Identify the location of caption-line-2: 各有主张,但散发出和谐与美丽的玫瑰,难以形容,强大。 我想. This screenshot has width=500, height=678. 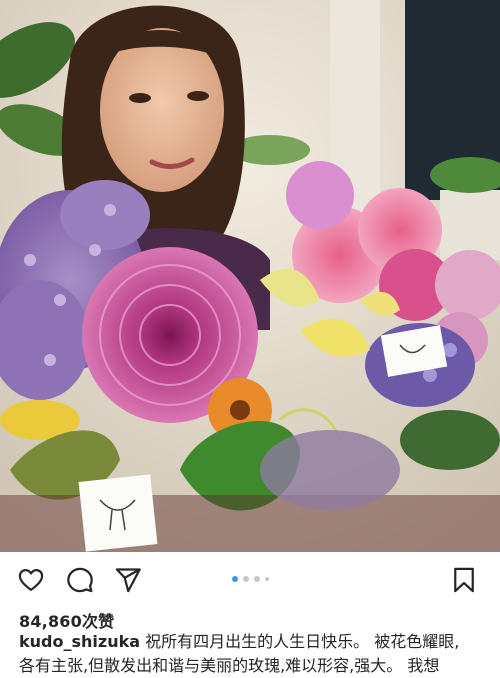
(229, 665).